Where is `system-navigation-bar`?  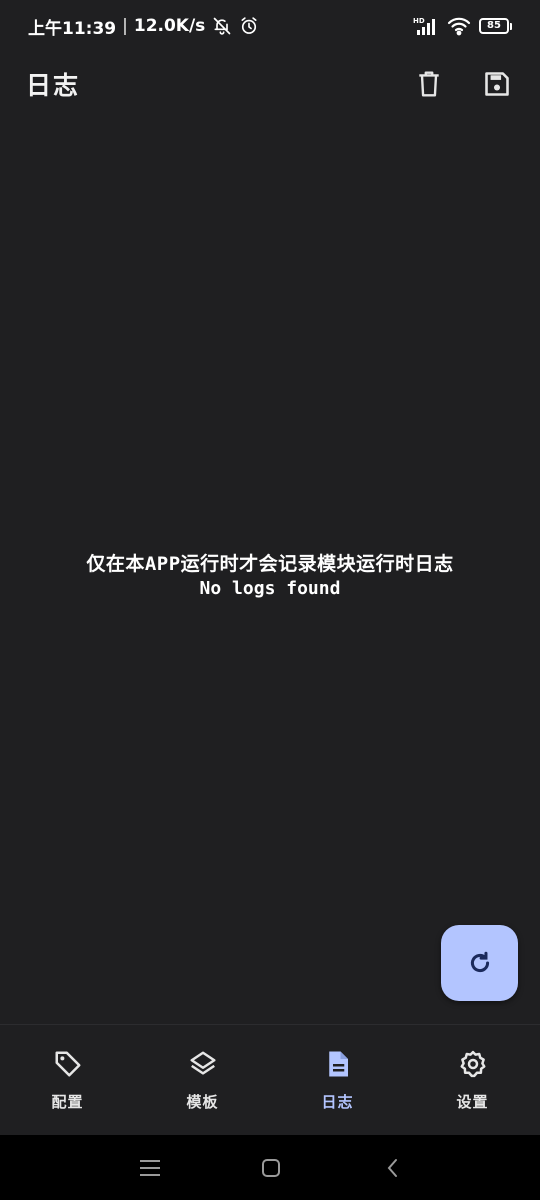 system-navigation-bar is located at coordinates (270, 1167).